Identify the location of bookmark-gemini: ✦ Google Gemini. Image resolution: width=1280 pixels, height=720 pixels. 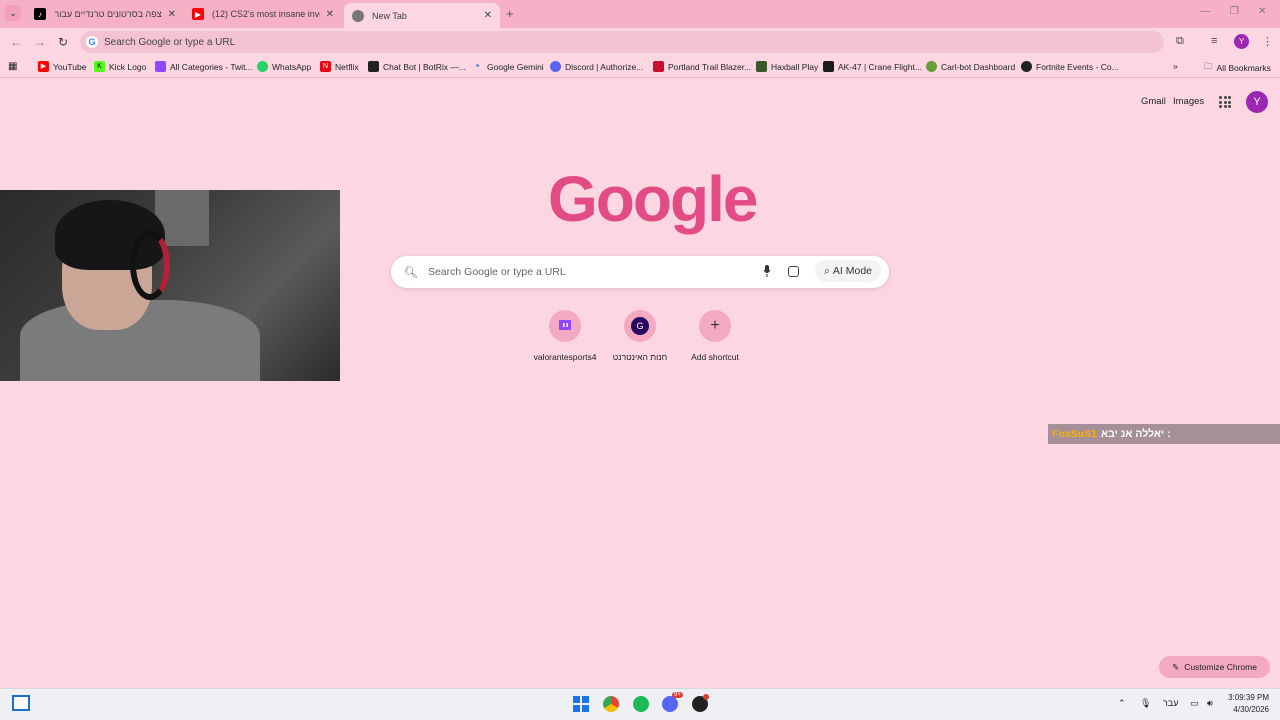
(508, 66).